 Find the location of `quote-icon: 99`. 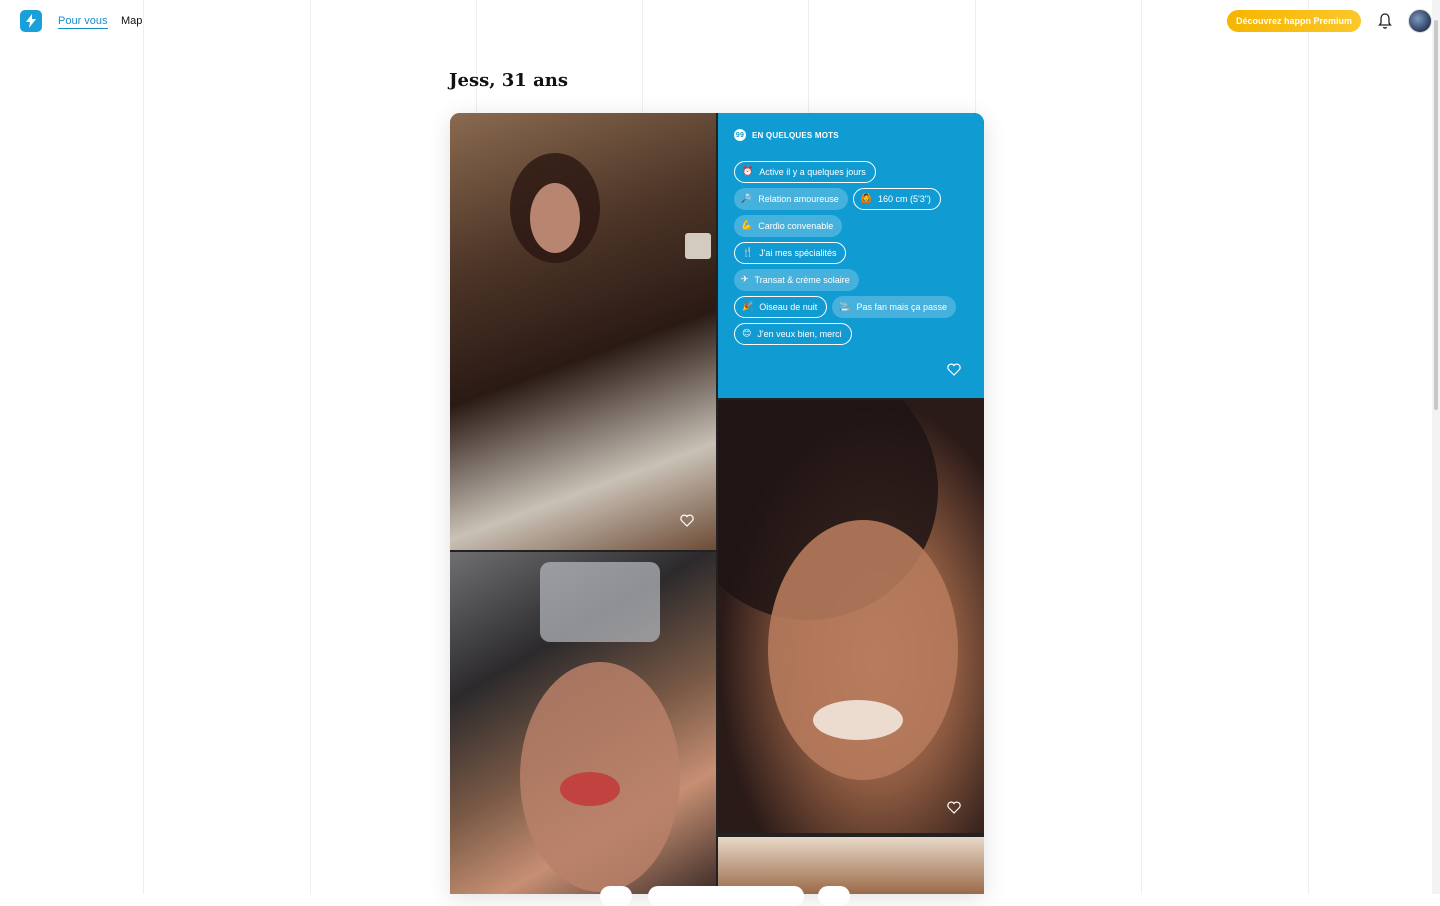

quote-icon: 99 is located at coordinates (740, 135).